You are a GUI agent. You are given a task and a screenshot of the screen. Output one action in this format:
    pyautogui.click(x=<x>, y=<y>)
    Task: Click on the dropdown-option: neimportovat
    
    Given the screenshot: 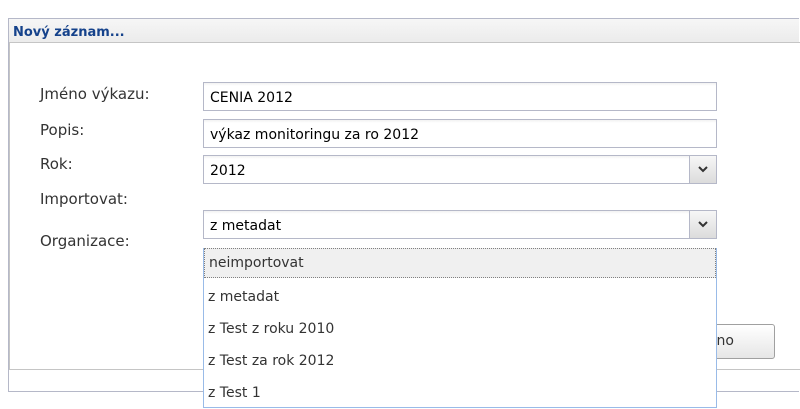 What is the action you would take?
    pyautogui.click(x=460, y=263)
    